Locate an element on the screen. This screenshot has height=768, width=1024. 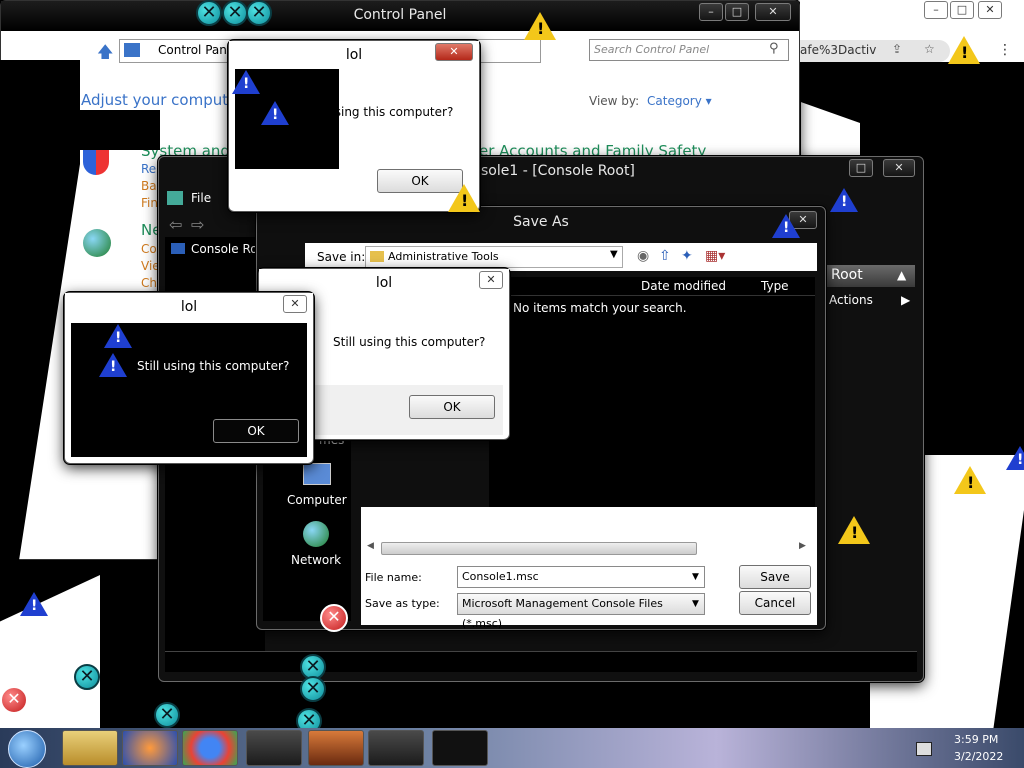
save-as-type-label: Save as type: is located at coordinates (402, 603).